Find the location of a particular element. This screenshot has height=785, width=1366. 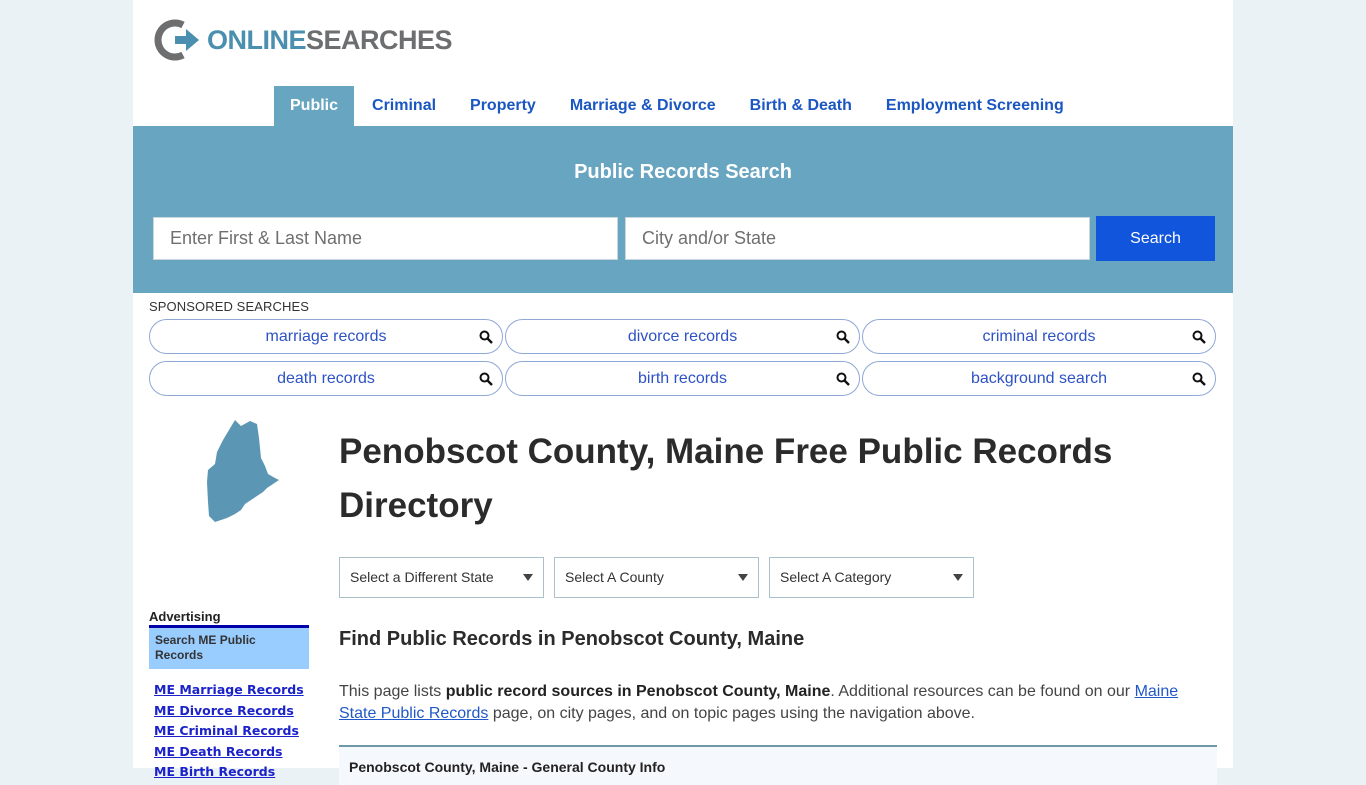

sidebar-link-birth-records: ME Birth Records is located at coordinates (229, 772).